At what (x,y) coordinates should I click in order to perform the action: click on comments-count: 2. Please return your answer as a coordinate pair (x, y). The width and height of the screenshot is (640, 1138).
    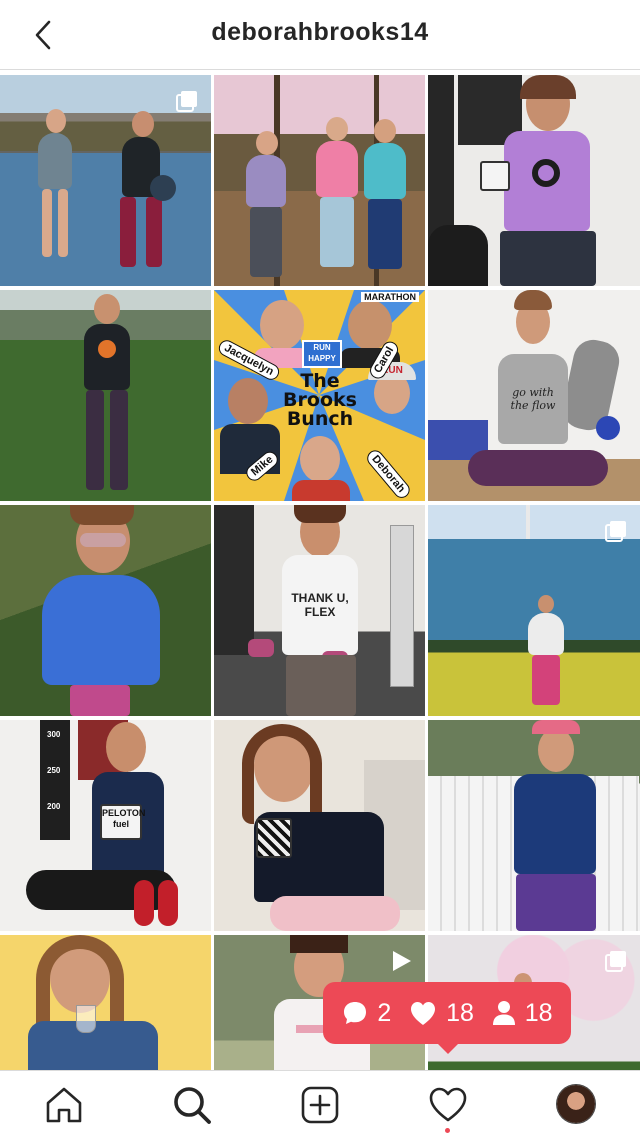
    Looking at the image, I should click on (366, 1013).